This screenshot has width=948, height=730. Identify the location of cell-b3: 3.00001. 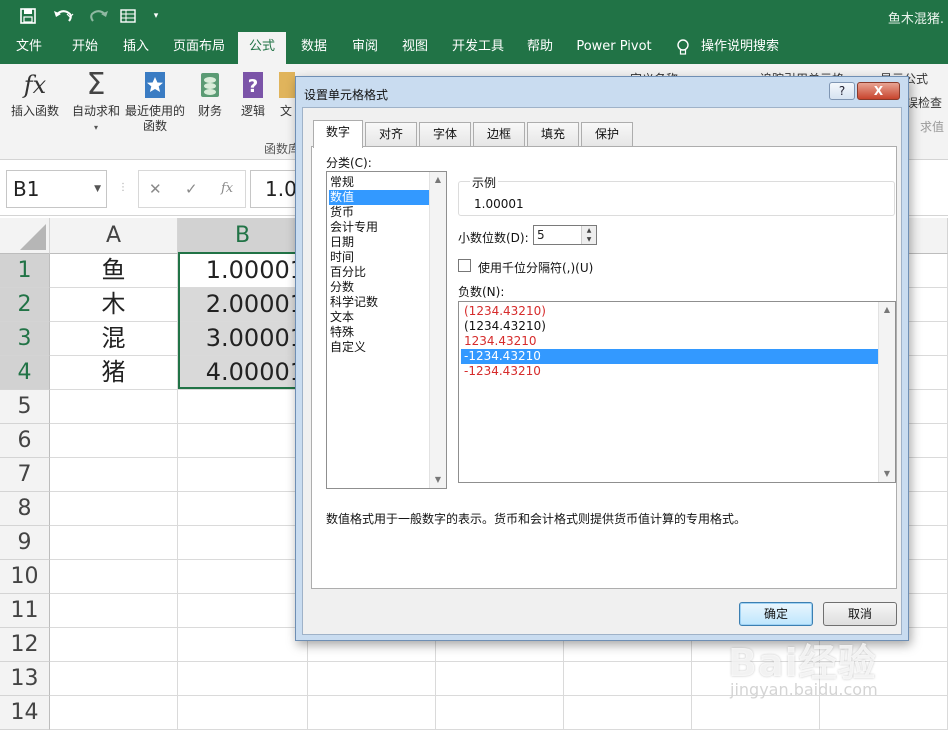
(243, 339).